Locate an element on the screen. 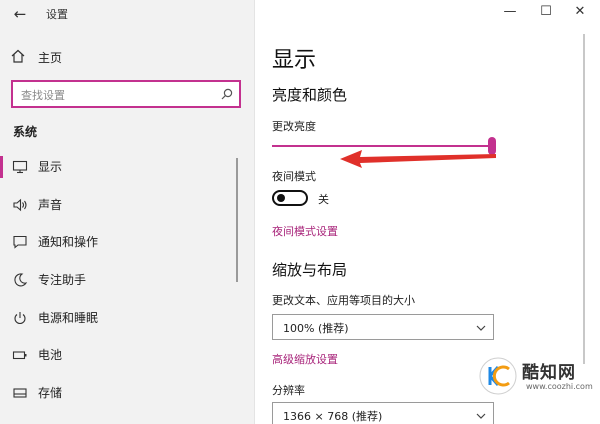  annotation-arrow-icon is located at coordinates (418, 159).